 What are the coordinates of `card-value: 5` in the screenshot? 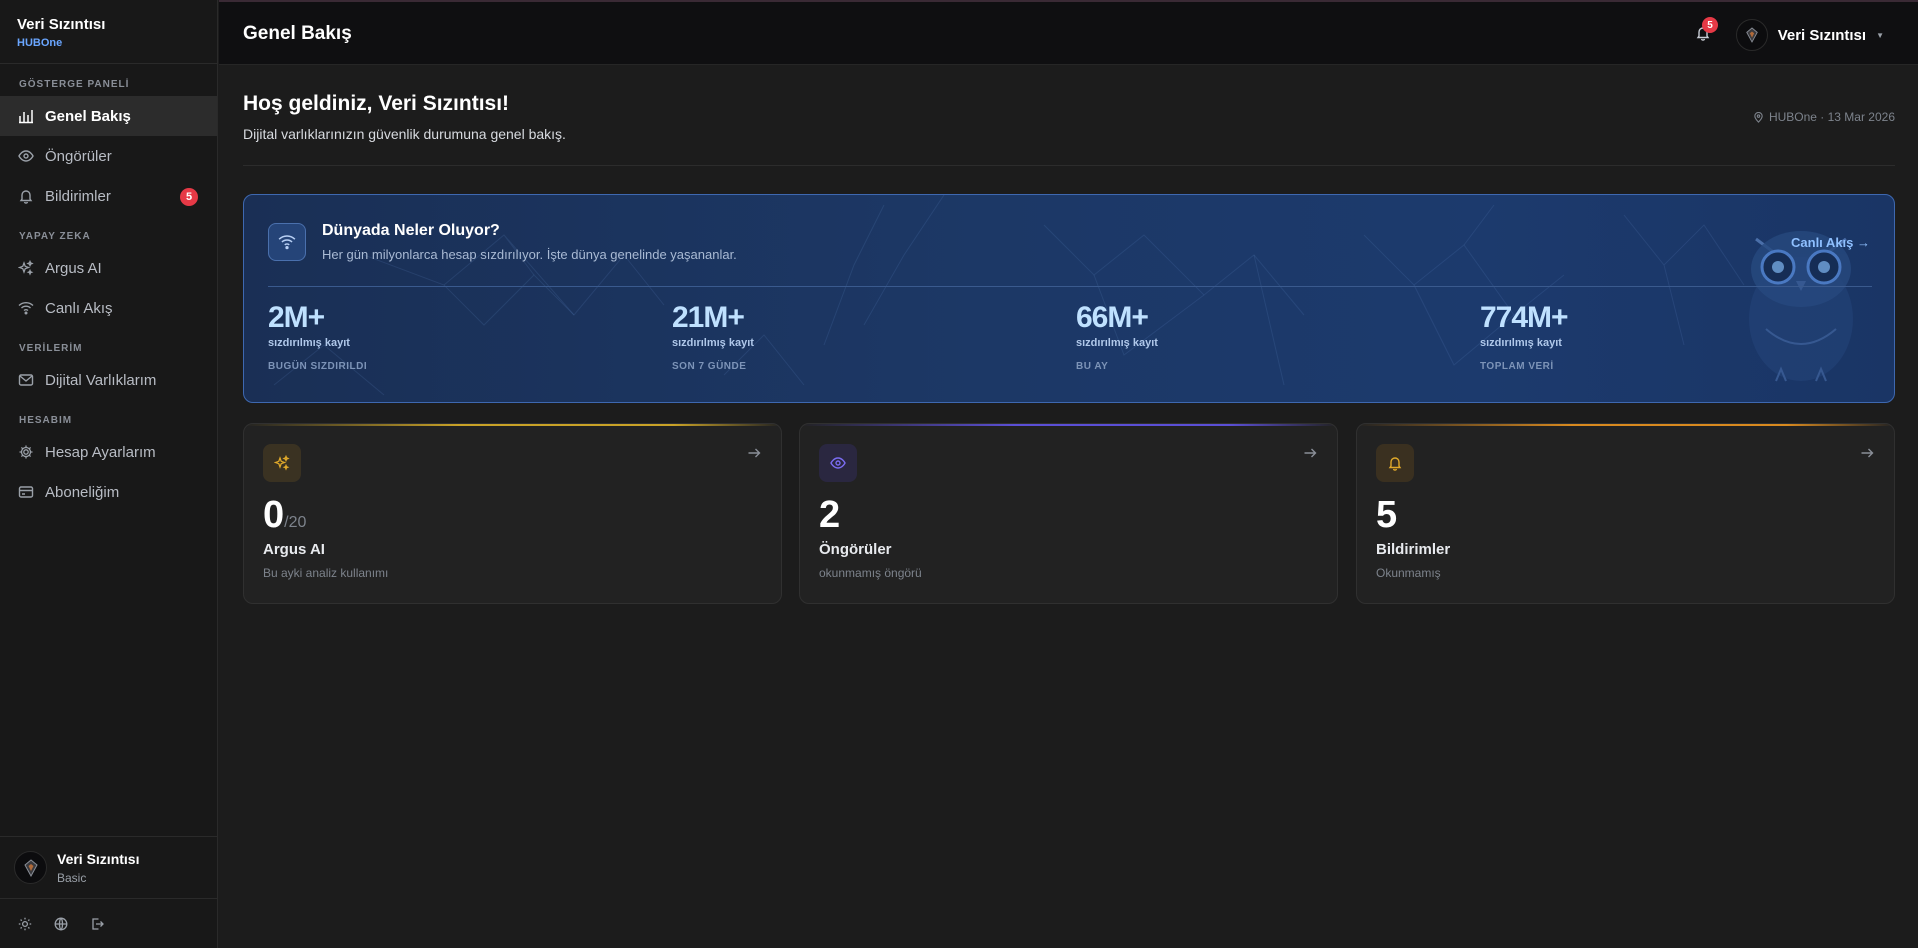 It's located at (1387, 515).